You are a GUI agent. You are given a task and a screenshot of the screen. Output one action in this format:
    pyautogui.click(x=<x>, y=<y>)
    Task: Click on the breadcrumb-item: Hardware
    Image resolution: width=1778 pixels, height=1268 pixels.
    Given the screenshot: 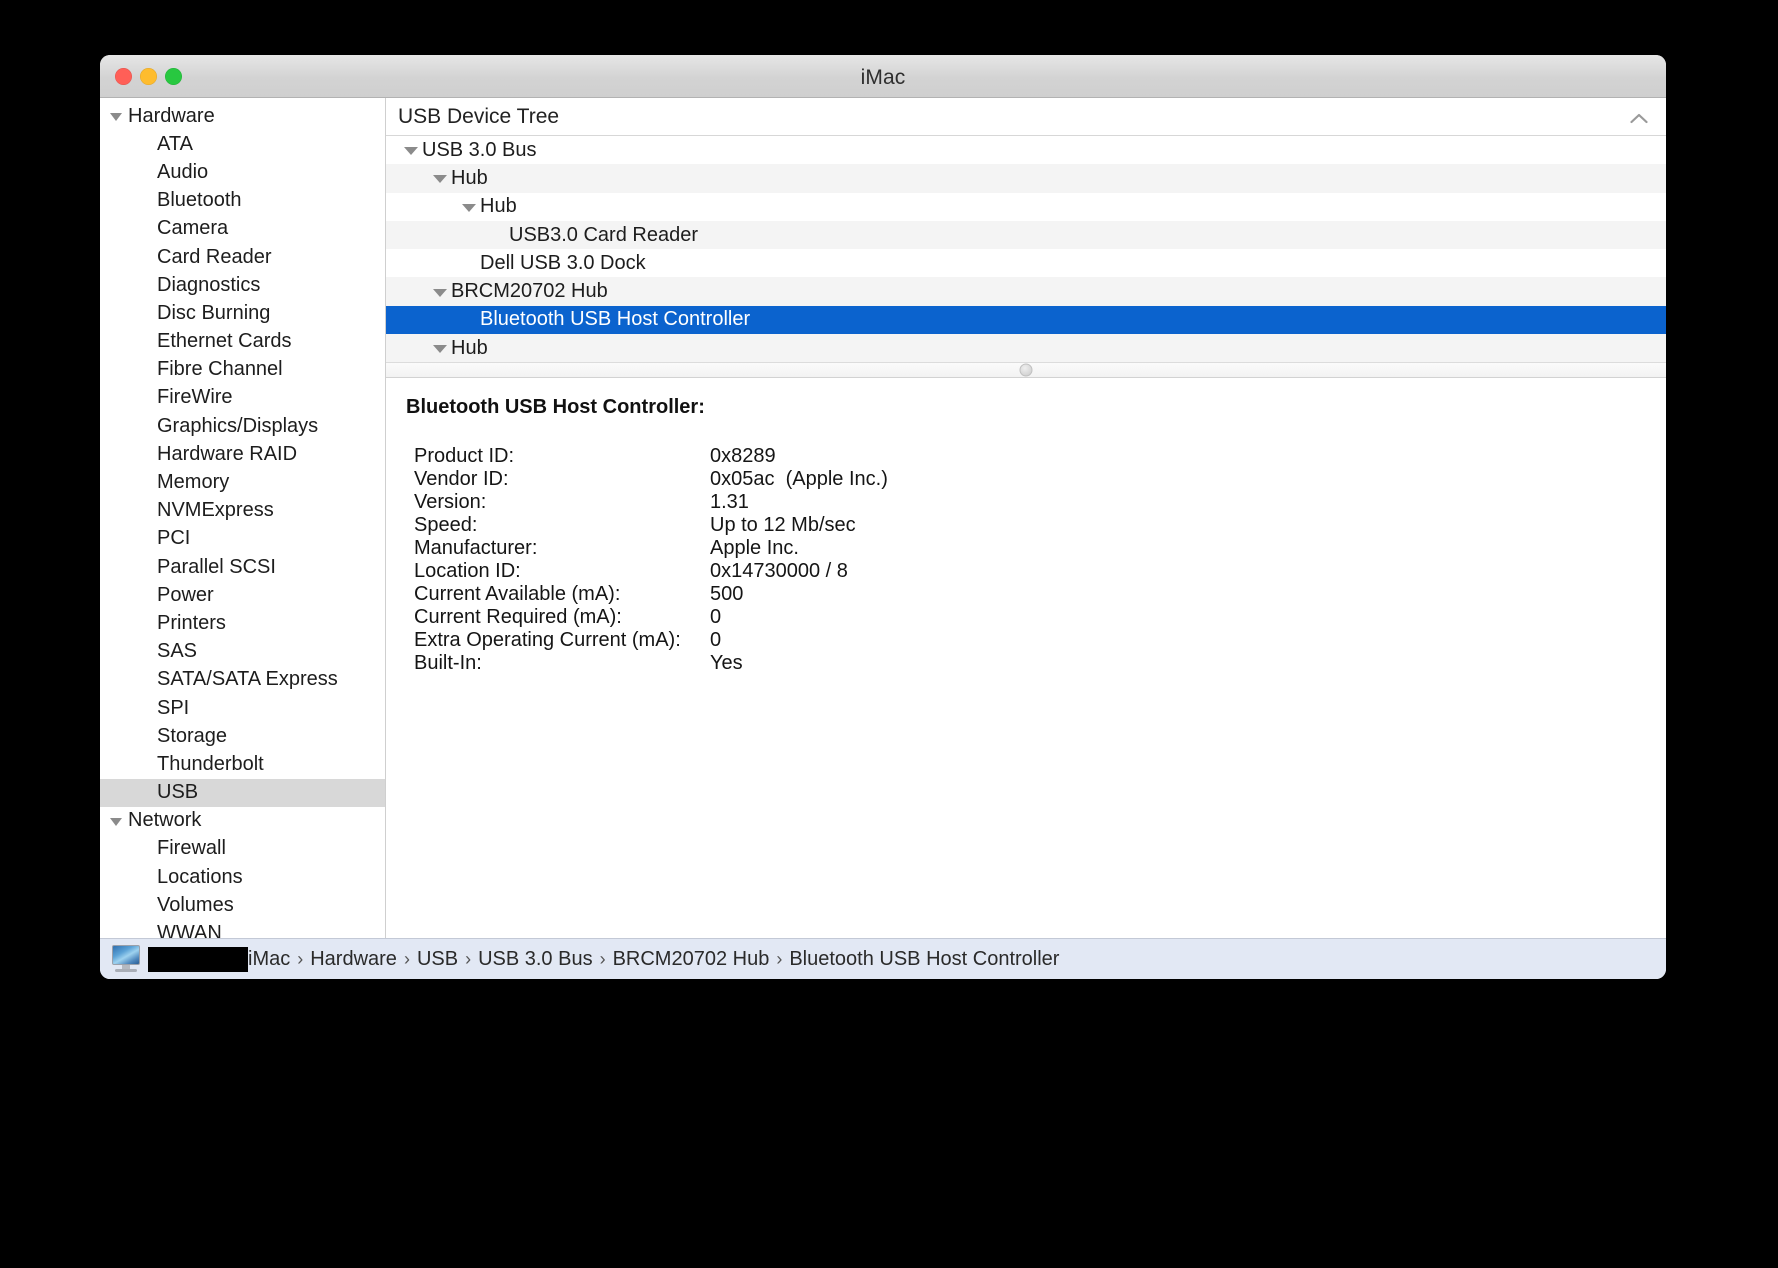 What is the action you would take?
    pyautogui.click(x=353, y=959)
    